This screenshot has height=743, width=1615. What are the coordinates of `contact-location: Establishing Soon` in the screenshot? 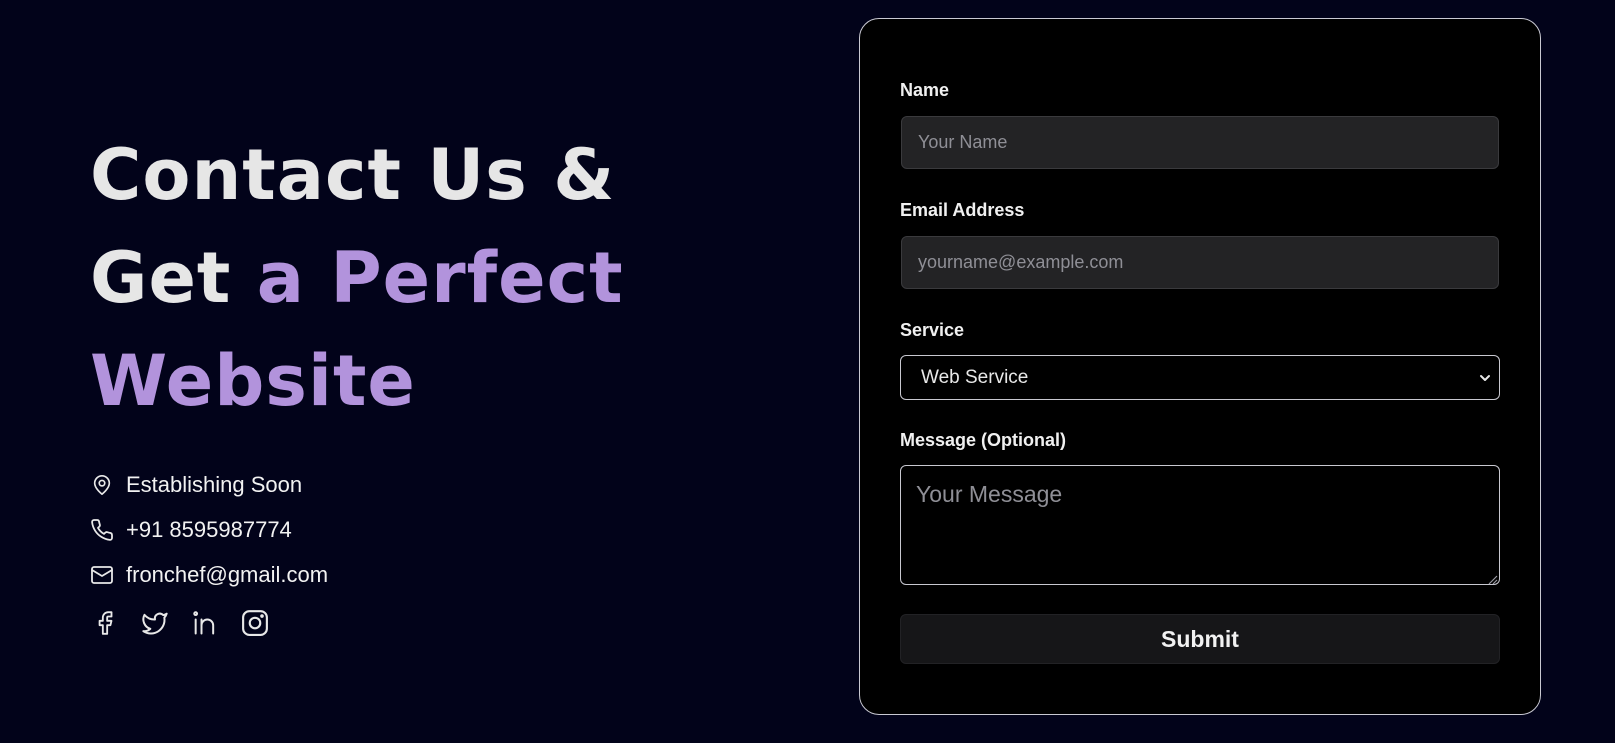 It's located at (209, 484).